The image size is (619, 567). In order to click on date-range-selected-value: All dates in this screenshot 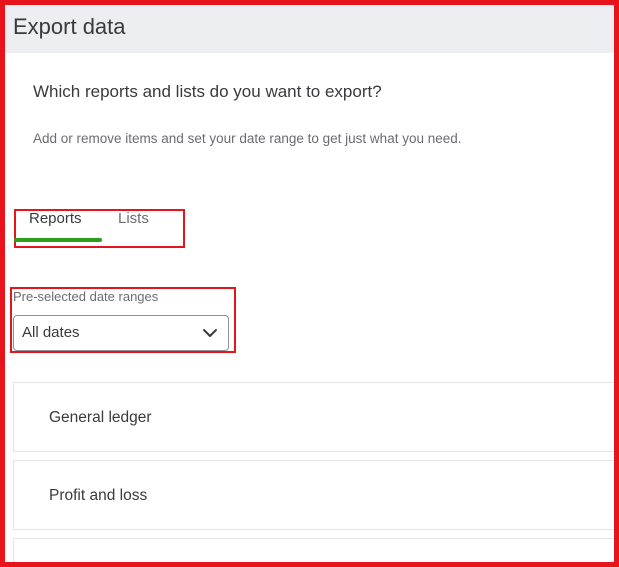, I will do `click(51, 332)`.